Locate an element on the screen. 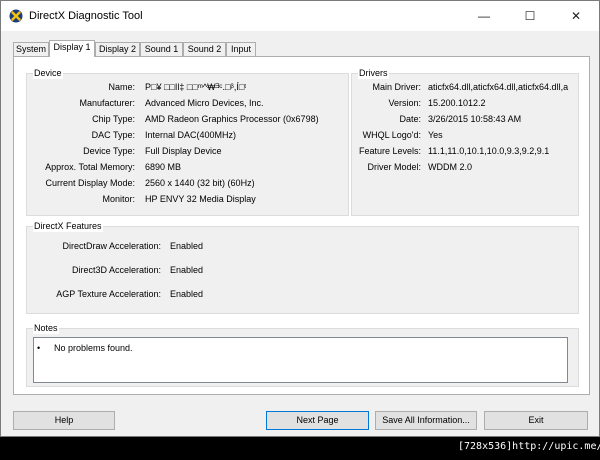 The height and width of the screenshot is (460, 600). tab-input: Input is located at coordinates (241, 49).